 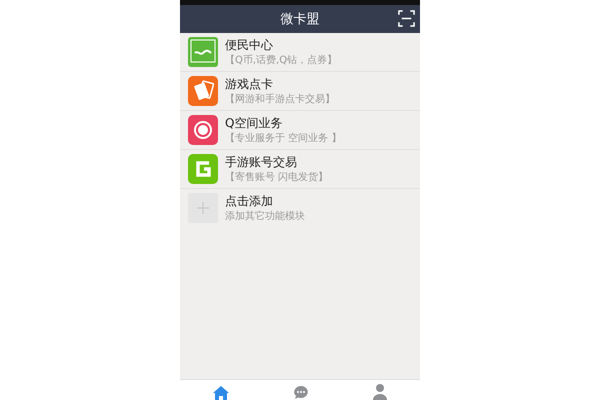 I want to click on page-title: 微卡盟, so click(x=300, y=19).